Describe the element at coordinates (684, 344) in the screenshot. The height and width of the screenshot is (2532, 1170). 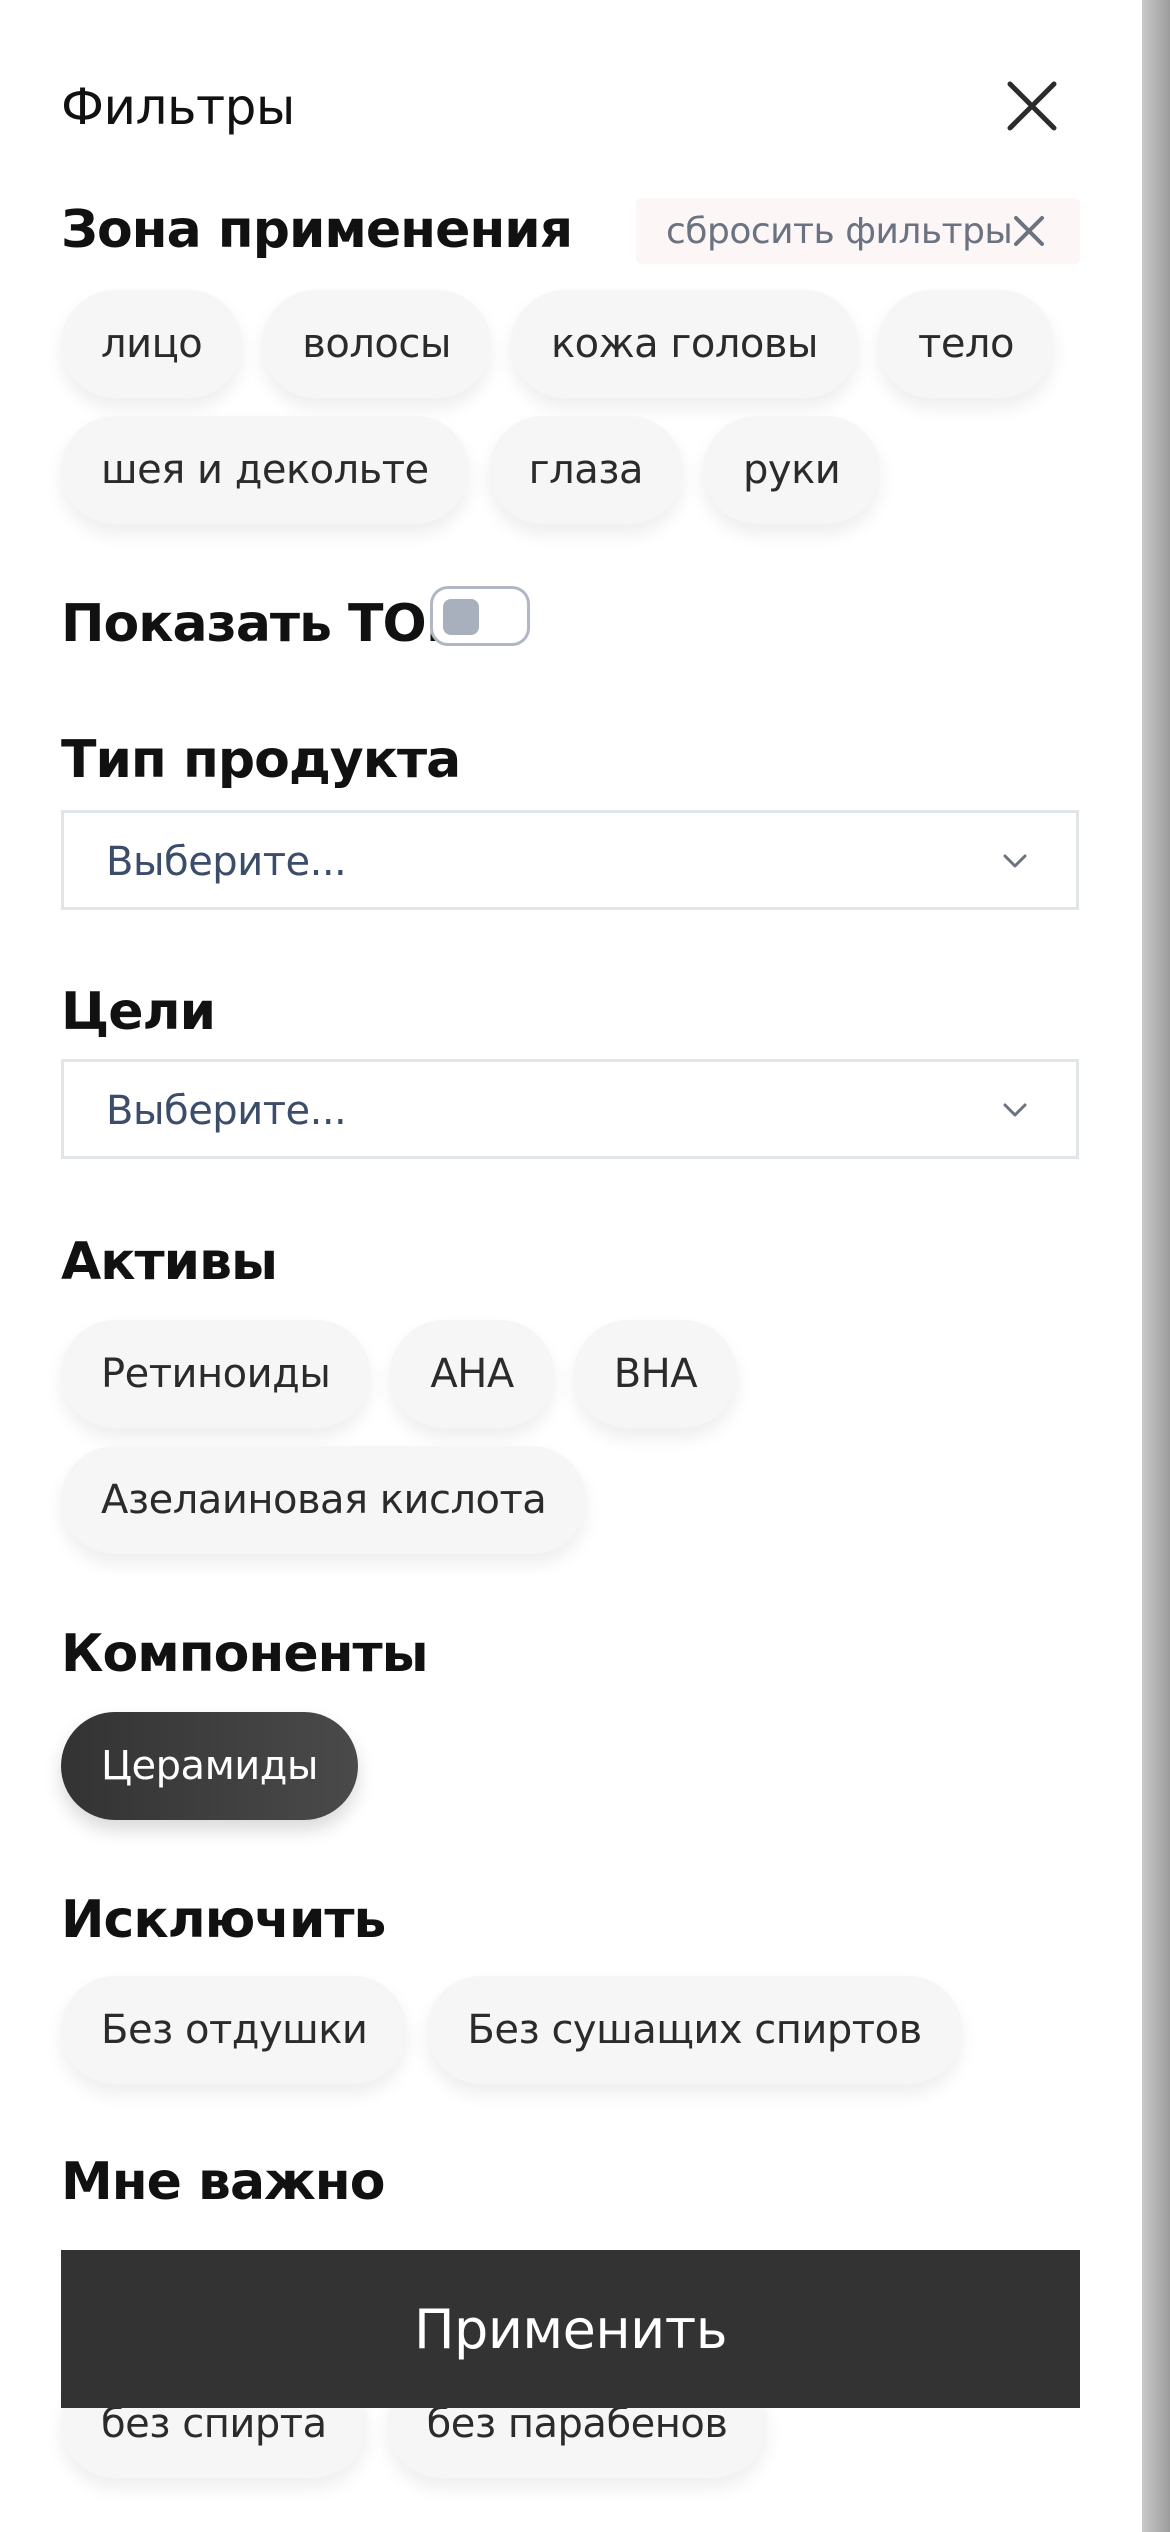
I see `chip-zone-scalp: кожа головы` at that location.